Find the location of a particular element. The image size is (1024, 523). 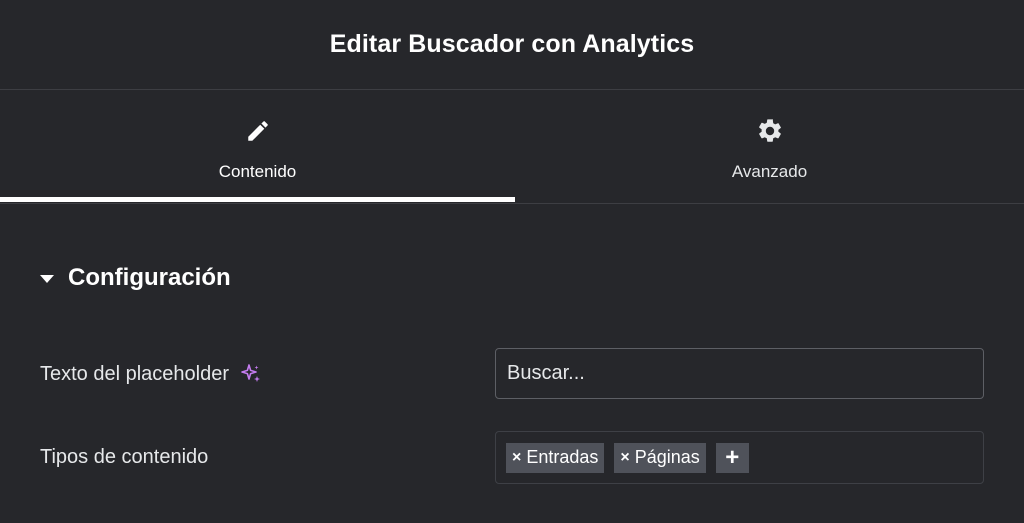

add-tag-button: + is located at coordinates (732, 457).